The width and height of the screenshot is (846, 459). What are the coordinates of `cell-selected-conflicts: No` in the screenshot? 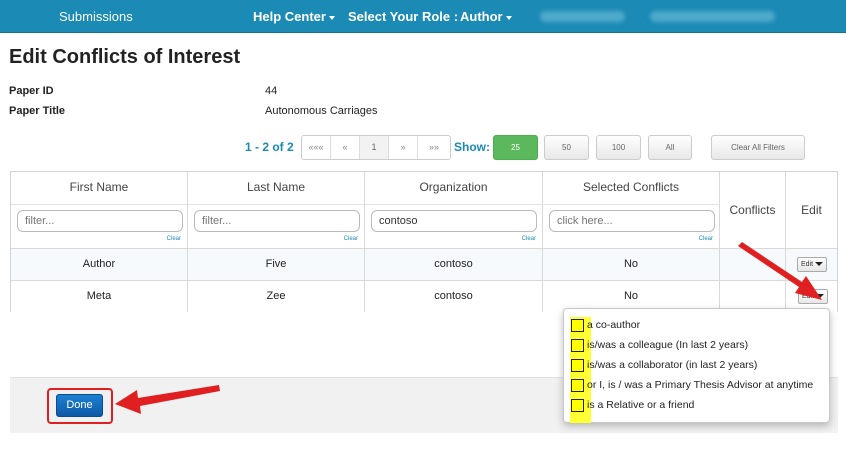 It's located at (631, 264).